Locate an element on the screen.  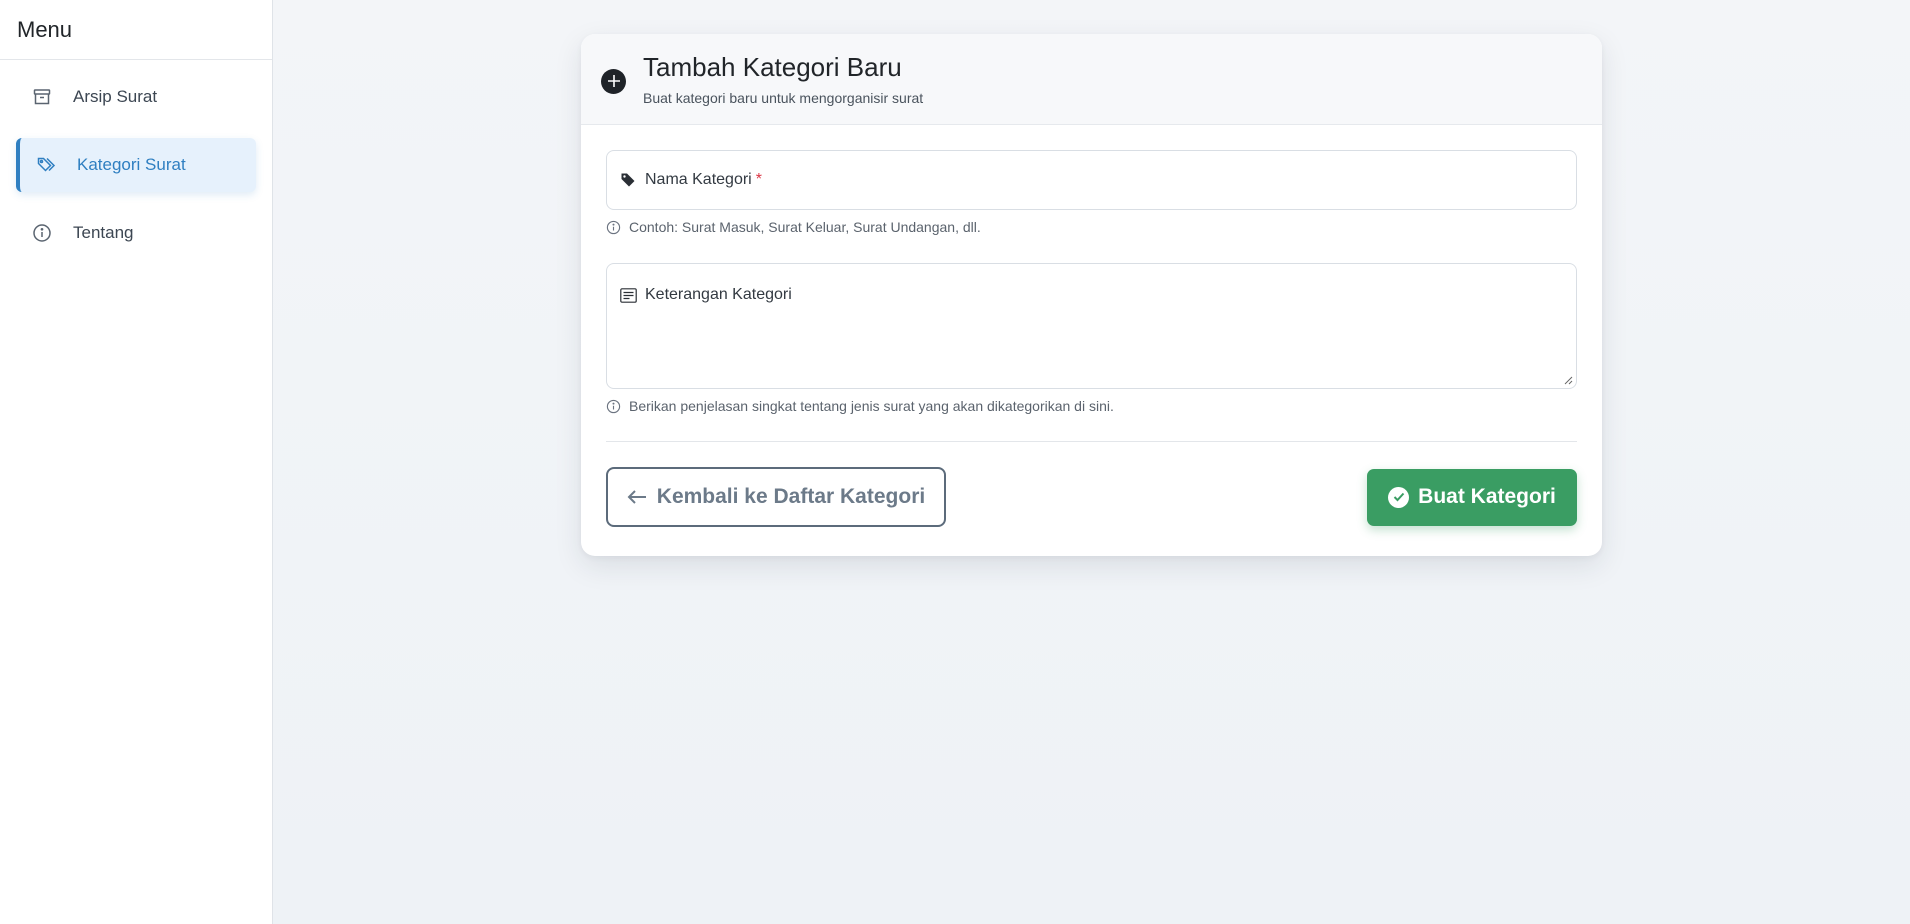
sidebar-item-arsip-surat: Arsip Surat is located at coordinates (136, 97).